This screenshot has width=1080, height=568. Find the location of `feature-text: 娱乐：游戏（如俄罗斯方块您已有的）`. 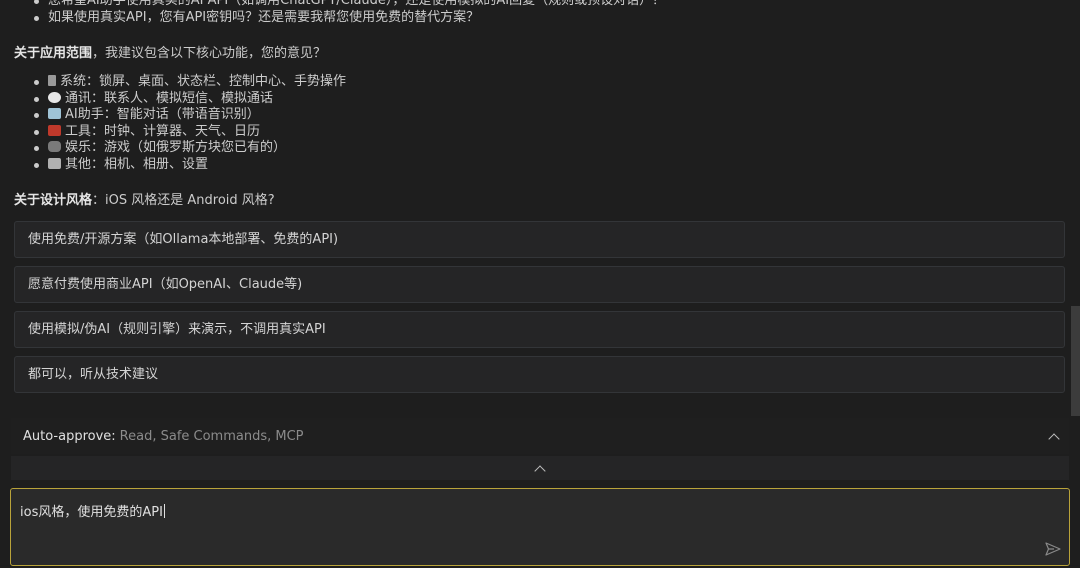

feature-text: 娱乐：游戏（如俄罗斯方块您已有的） is located at coordinates (176, 147).